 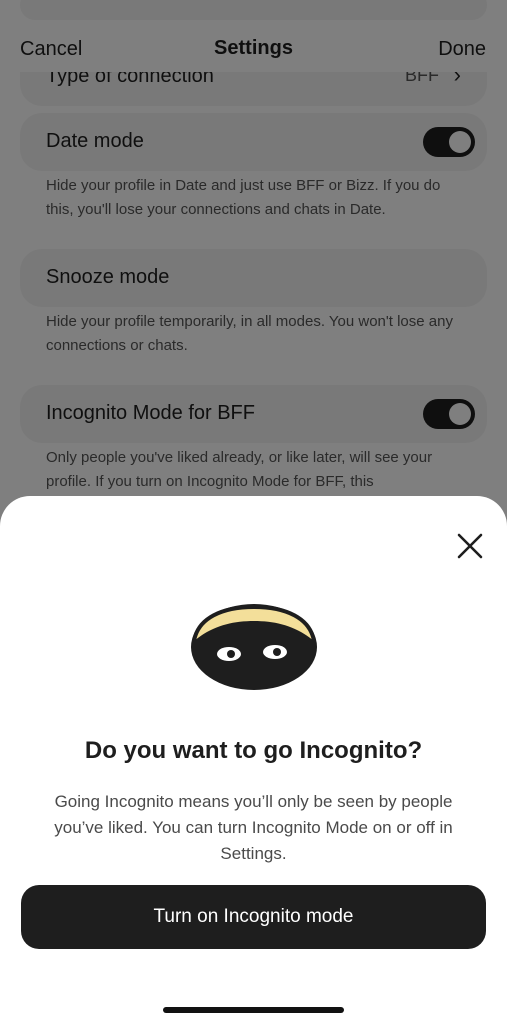 I want to click on close-icon, so click(x=470, y=546).